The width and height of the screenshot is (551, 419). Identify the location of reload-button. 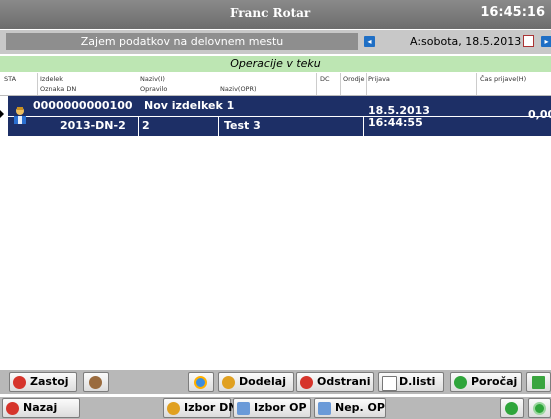
(539, 408).